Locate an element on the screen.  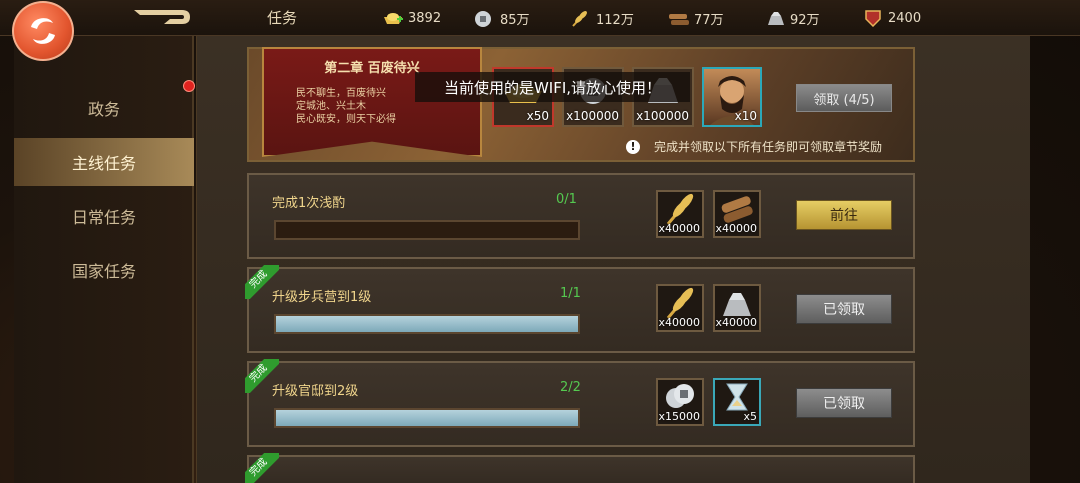
resource-gold: 3892 is located at coordinates (411, 18).